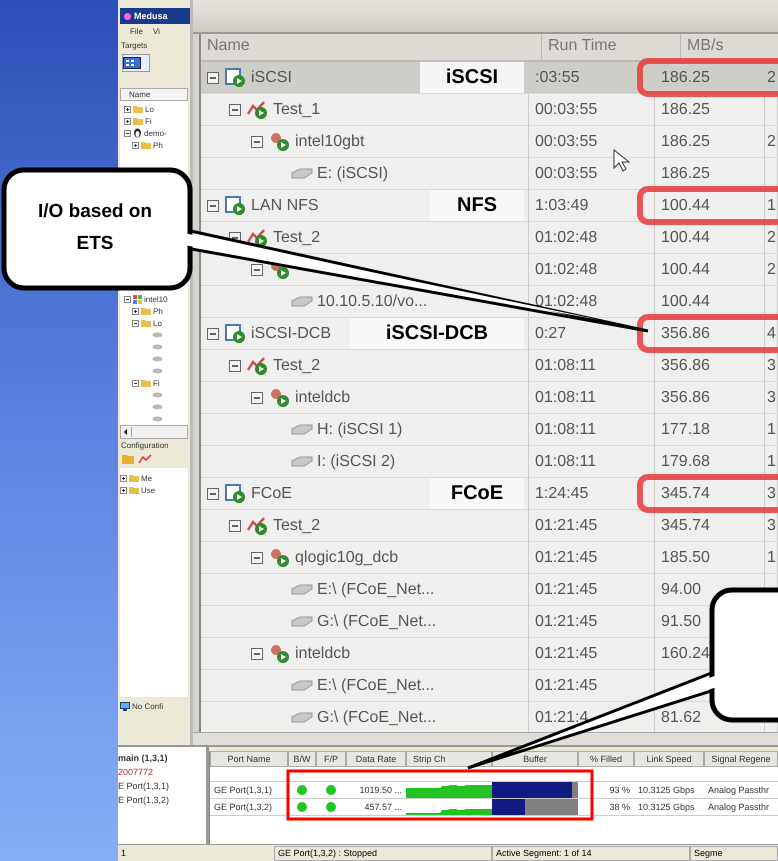  What do you see at coordinates (591, 853) in the screenshot?
I see `status-field: Active Segment: 1 of 14` at bounding box center [591, 853].